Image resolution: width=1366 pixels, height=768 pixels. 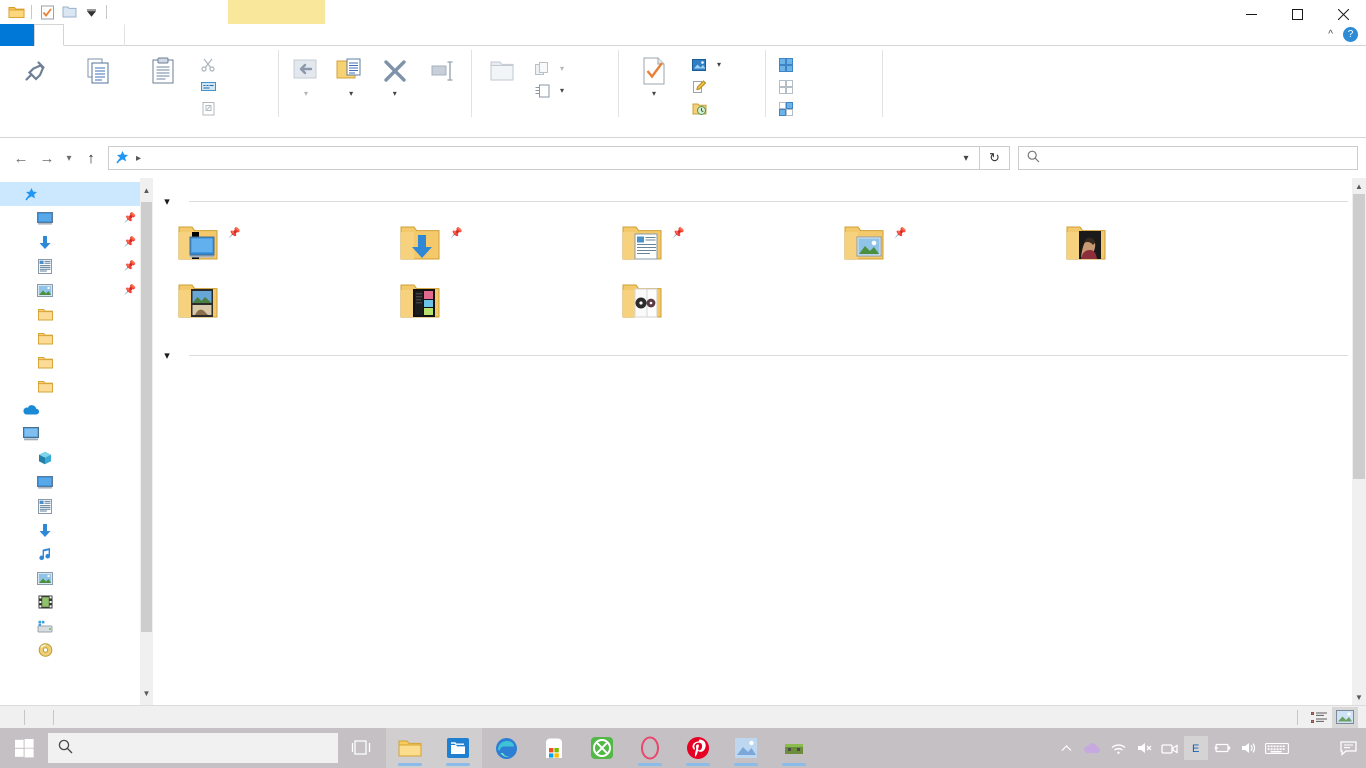 I want to click on content-scroll-down-icon: ▼, so click(x=1359, y=697).